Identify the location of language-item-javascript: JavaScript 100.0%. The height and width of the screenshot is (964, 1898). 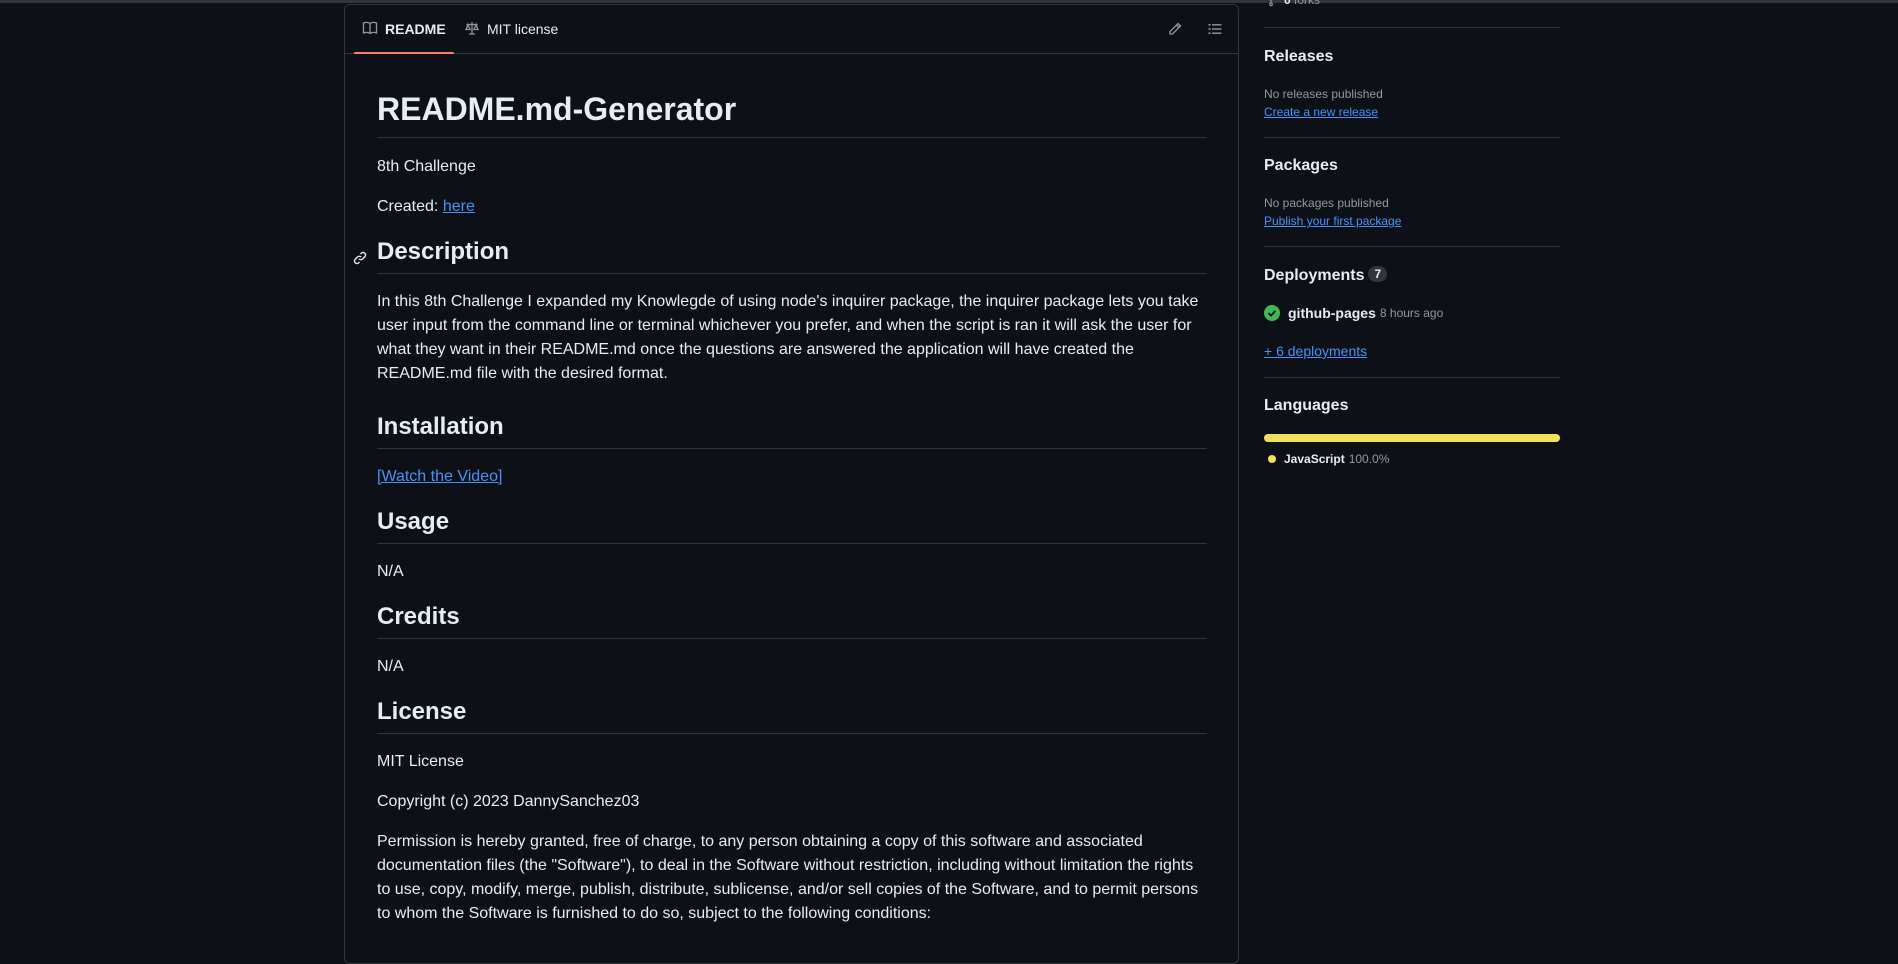
(1328, 459).